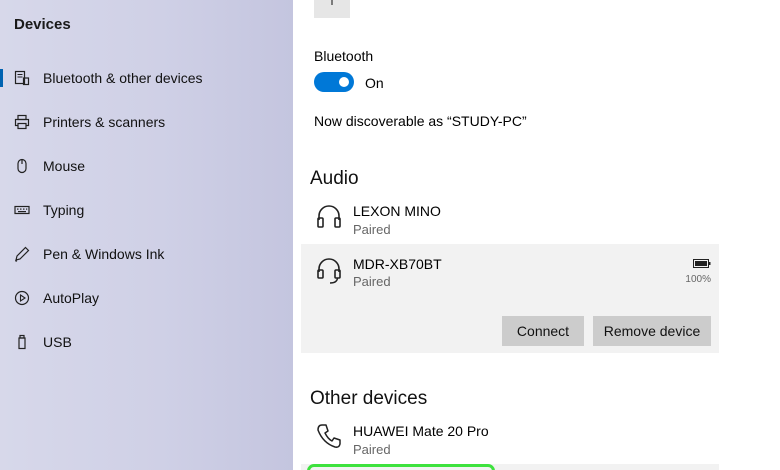 This screenshot has width=780, height=470. What do you see at coordinates (332, 9) in the screenshot?
I see `add-device-button` at bounding box center [332, 9].